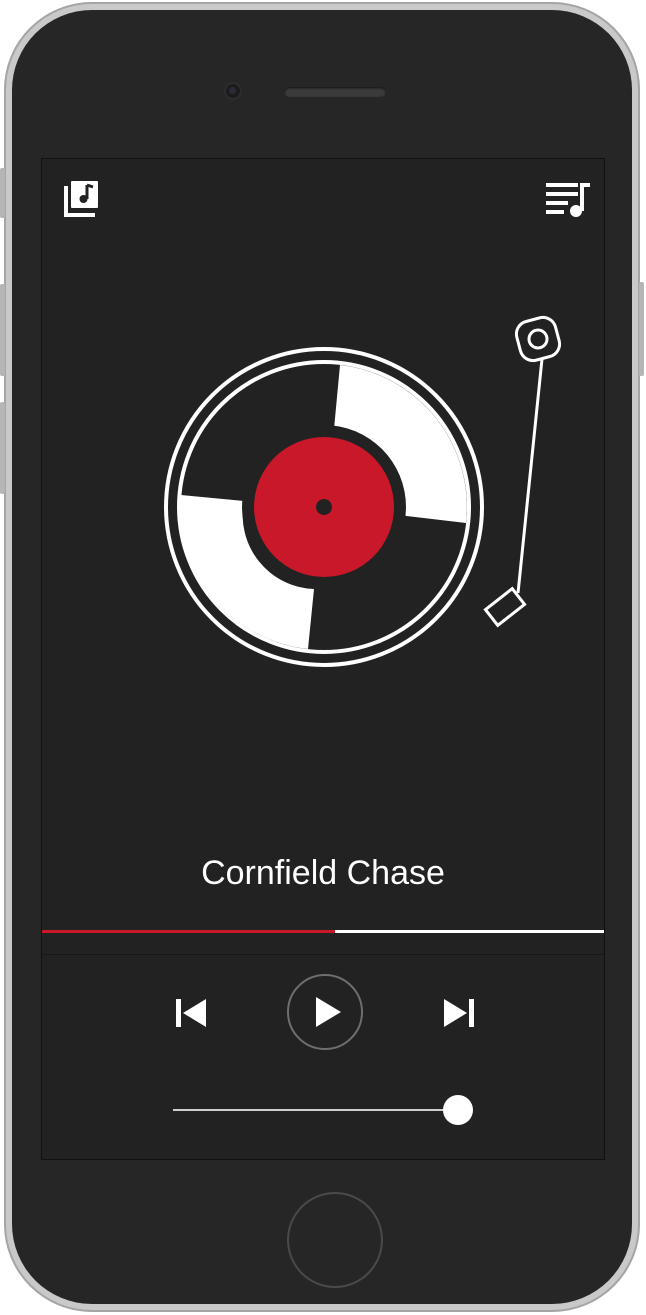  I want to click on progress-bar-fill, so click(189, 931).